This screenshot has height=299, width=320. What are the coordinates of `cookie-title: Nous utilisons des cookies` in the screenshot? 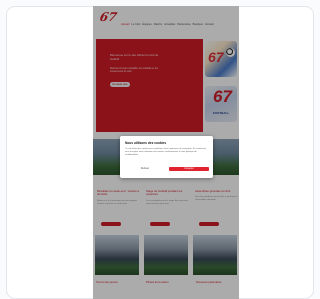 It's located at (146, 143).